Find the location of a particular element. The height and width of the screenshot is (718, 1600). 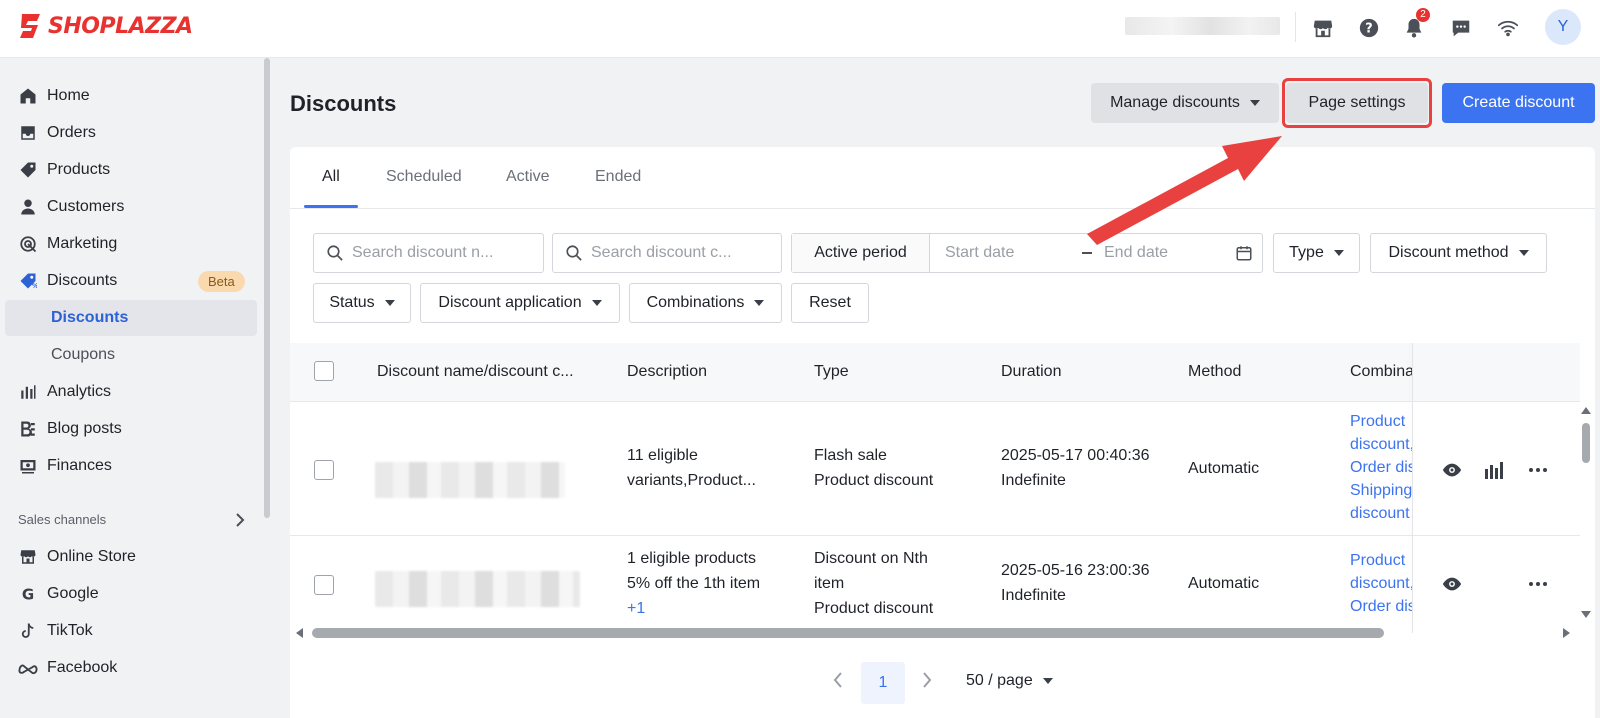

tab-active: Active is located at coordinates (528, 177).